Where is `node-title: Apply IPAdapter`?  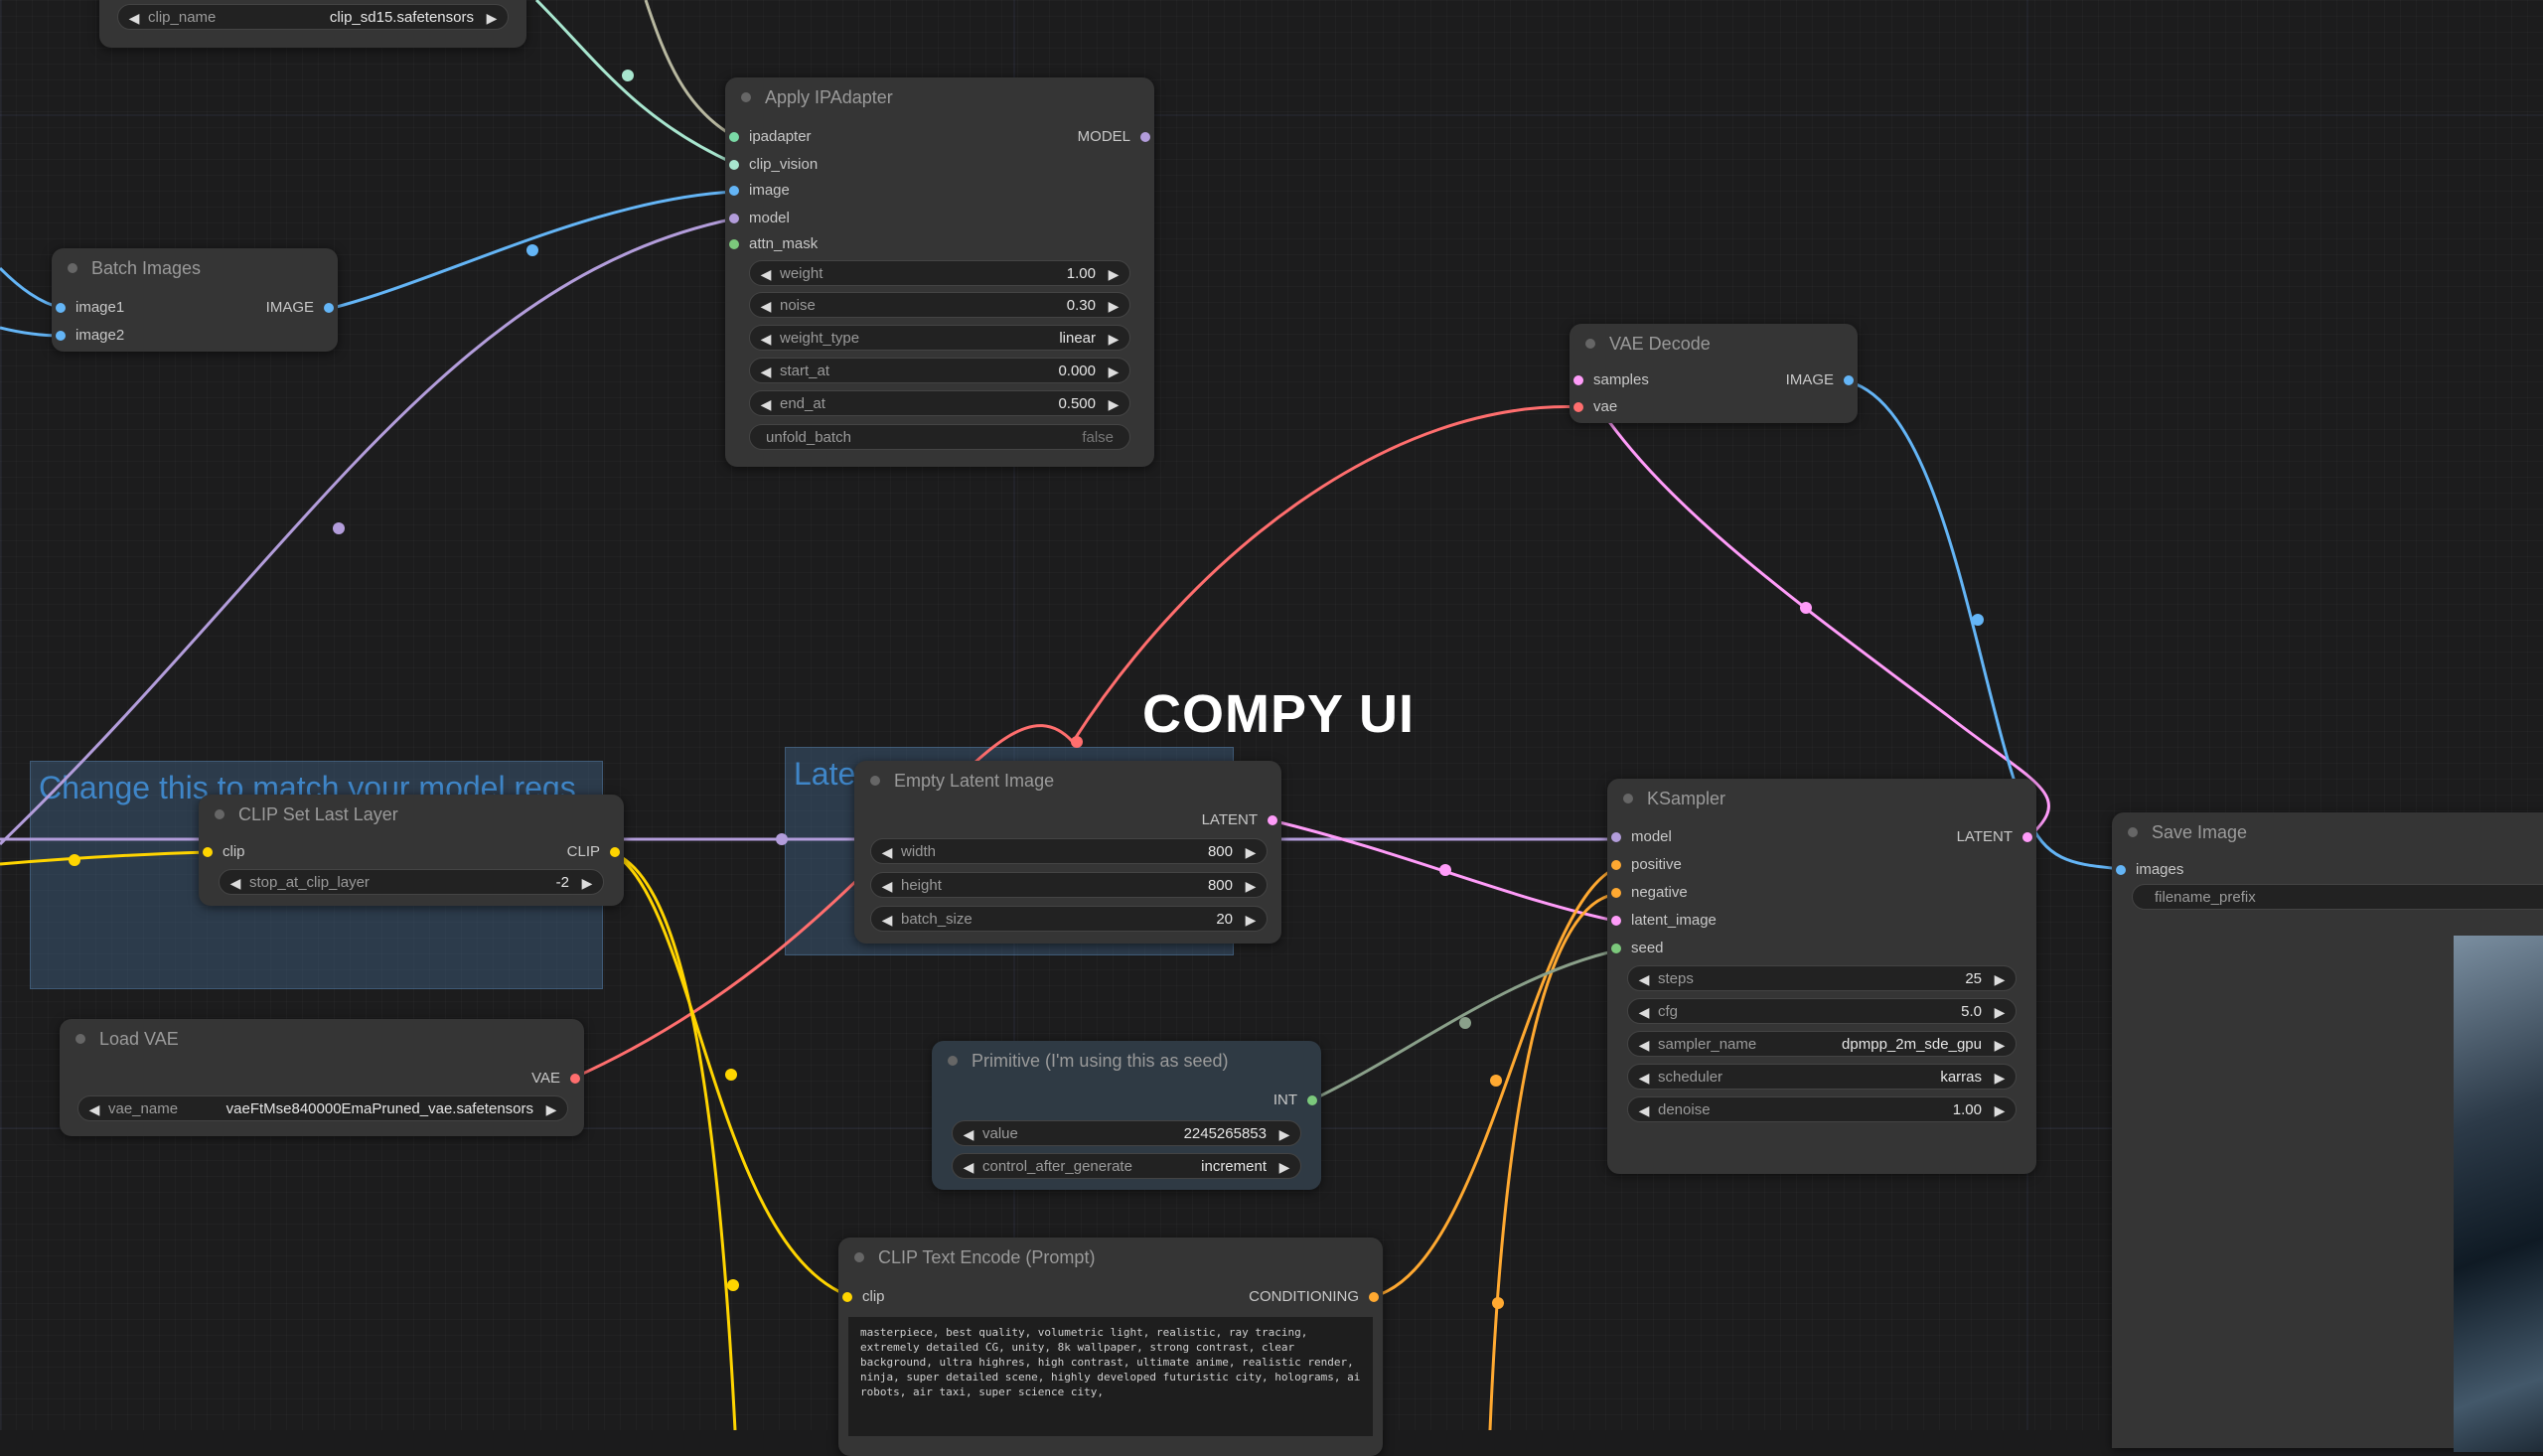 node-title: Apply IPAdapter is located at coordinates (939, 97).